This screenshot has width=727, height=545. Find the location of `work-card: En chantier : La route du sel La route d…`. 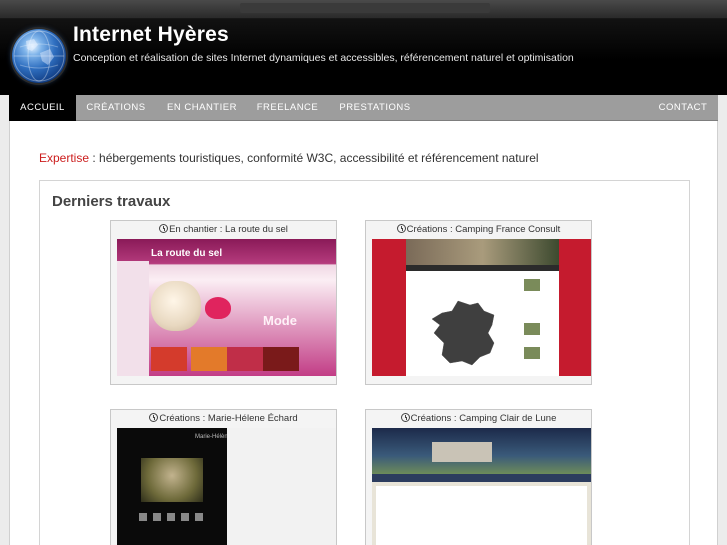

work-card: En chantier : La route du sel La route d… is located at coordinates (223, 302).